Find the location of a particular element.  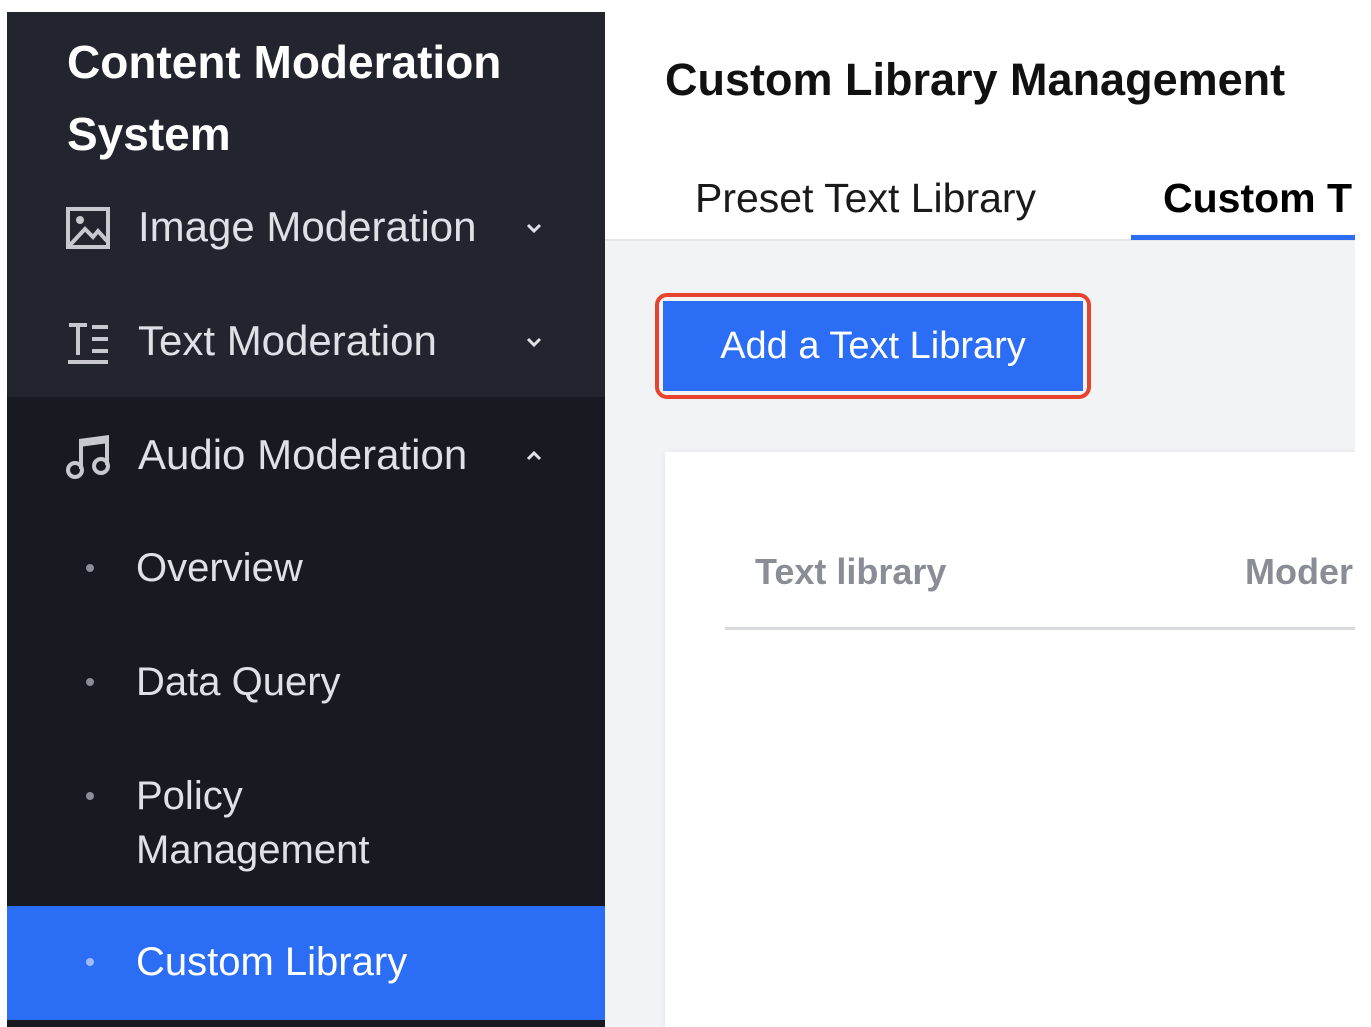

column-header-moderation: Moder is located at coordinates (1299, 572).